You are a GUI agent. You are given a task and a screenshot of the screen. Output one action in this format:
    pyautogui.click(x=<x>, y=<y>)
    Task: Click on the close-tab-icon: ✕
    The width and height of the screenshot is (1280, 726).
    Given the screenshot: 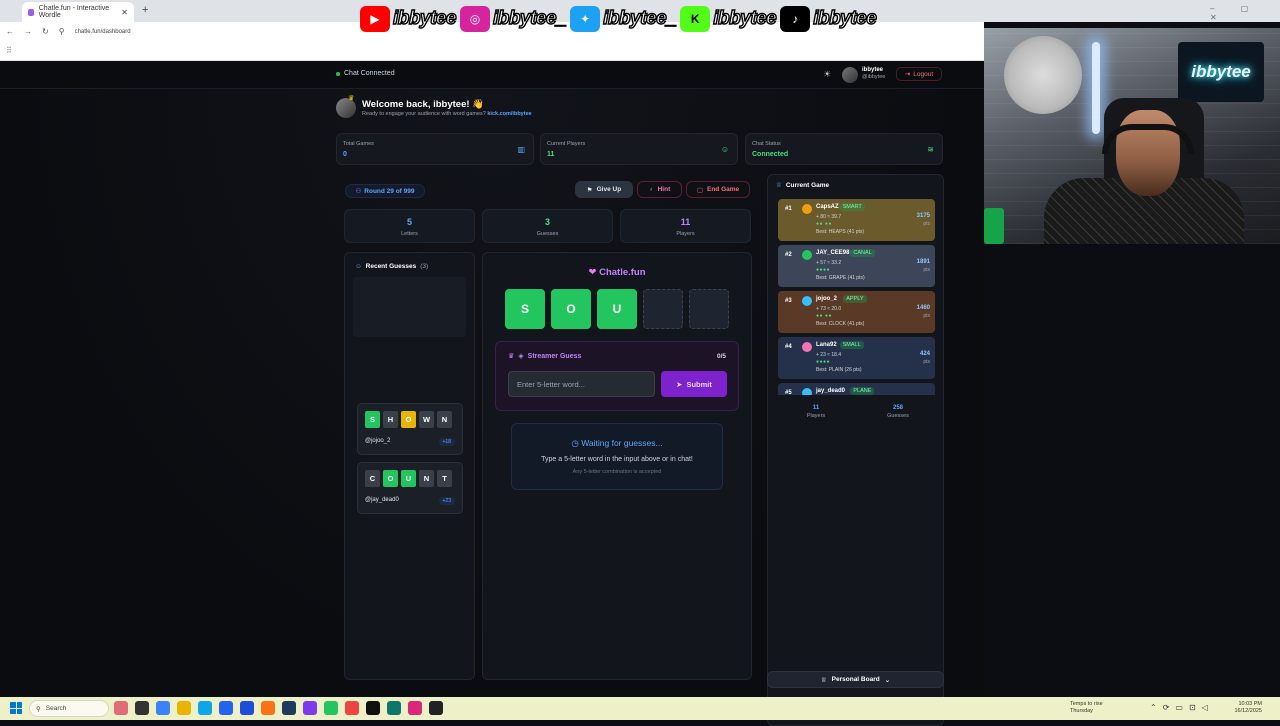 What is the action you would take?
    pyautogui.click(x=124, y=12)
    